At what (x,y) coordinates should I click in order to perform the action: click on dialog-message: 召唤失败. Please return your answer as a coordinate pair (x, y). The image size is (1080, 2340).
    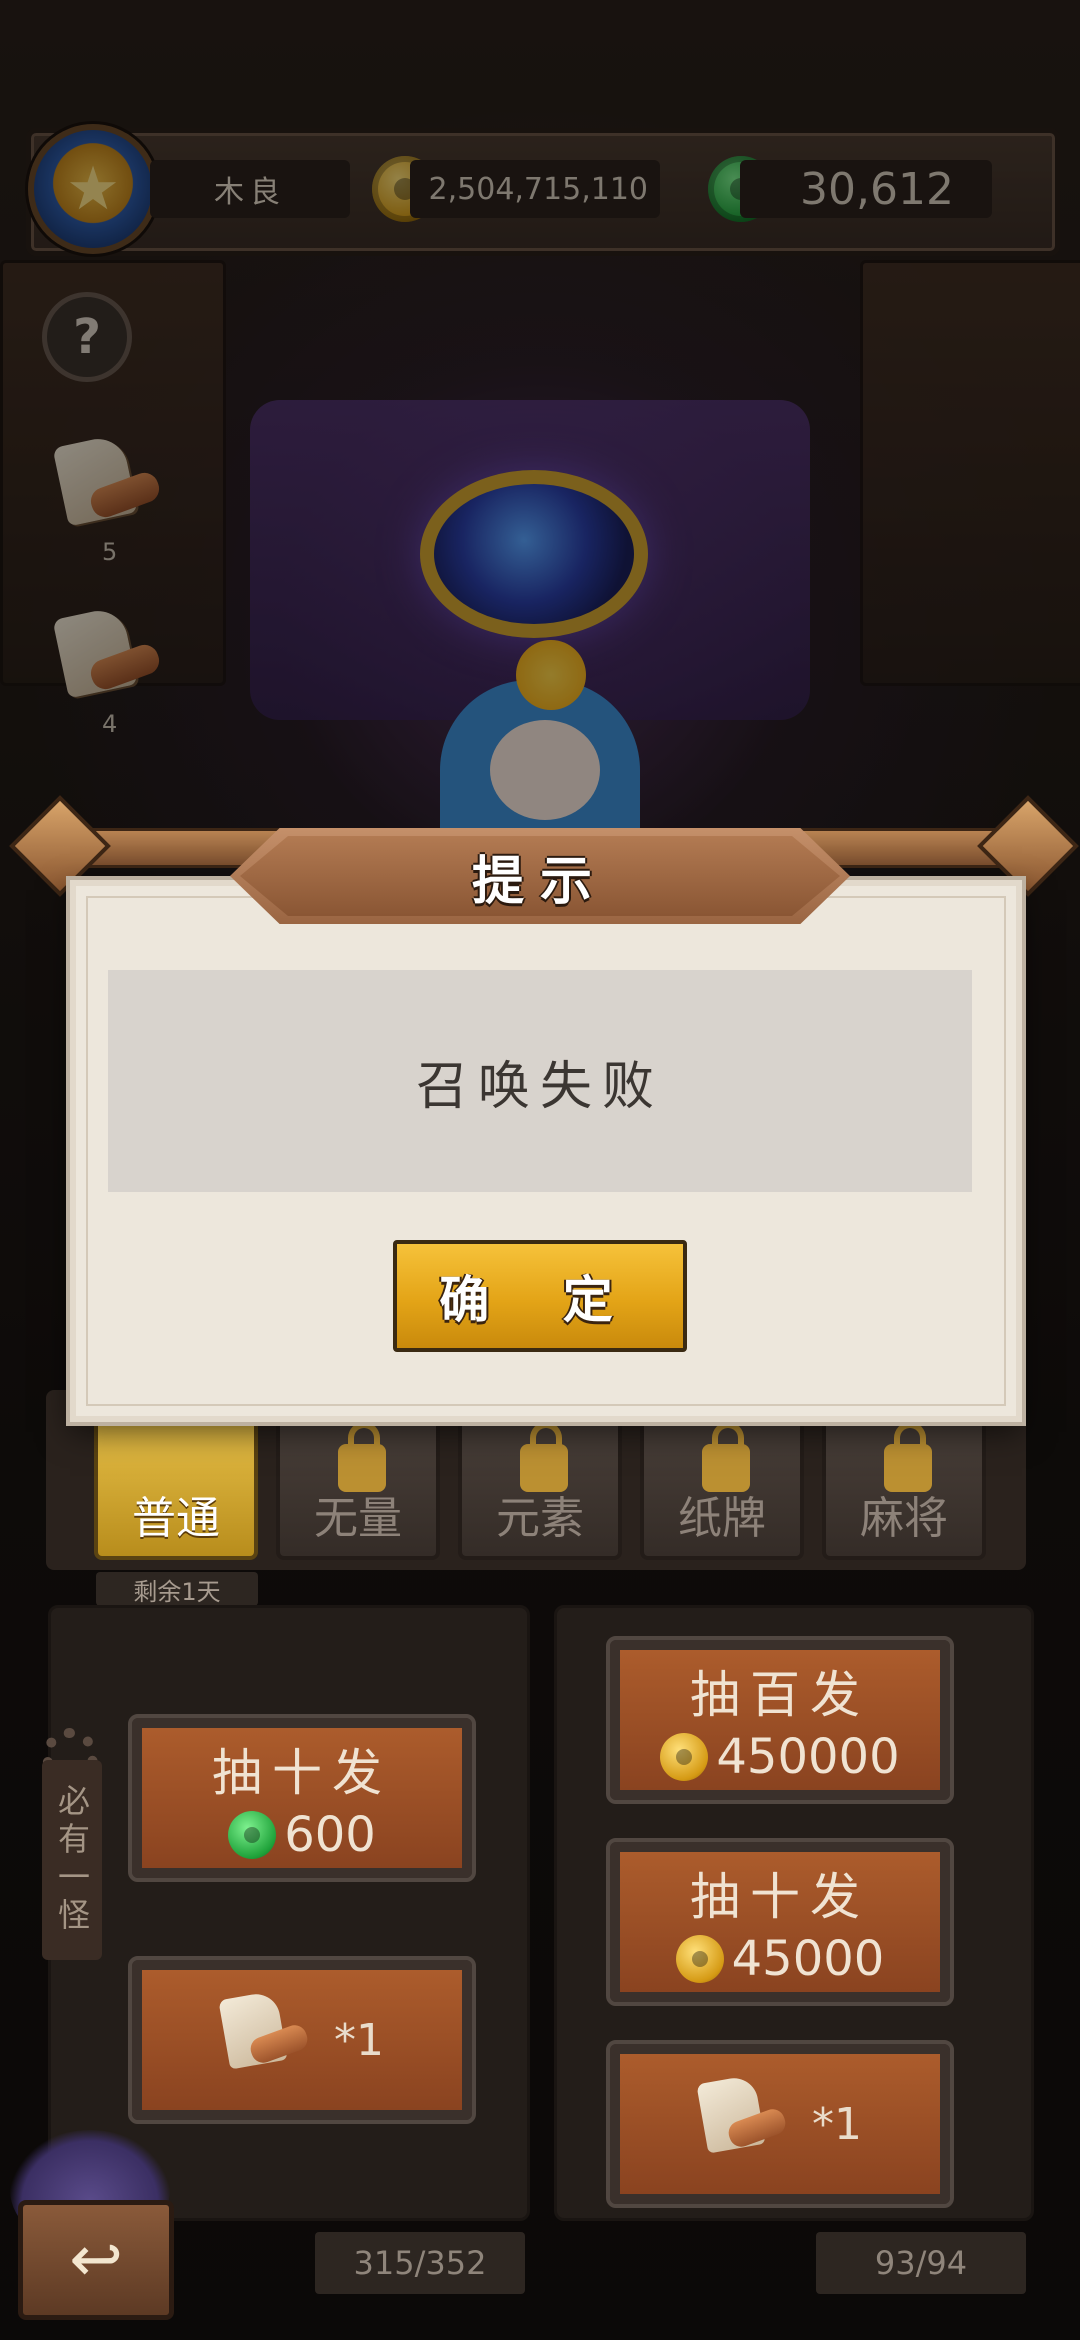
    Looking at the image, I should click on (540, 1081).